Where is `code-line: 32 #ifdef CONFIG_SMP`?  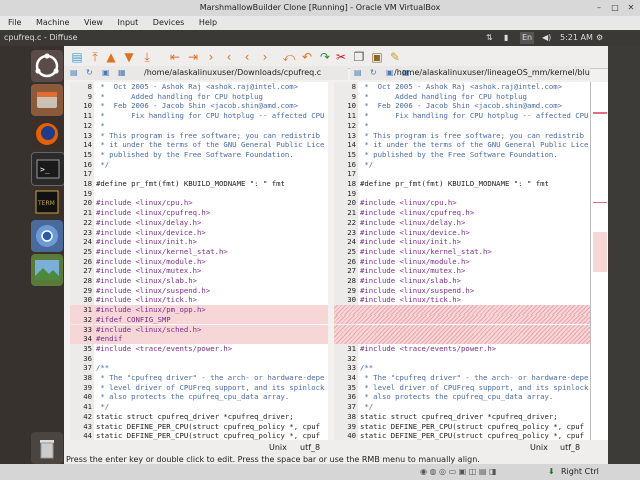 code-line: 32 #ifdef CONFIG_SMP is located at coordinates (199, 319).